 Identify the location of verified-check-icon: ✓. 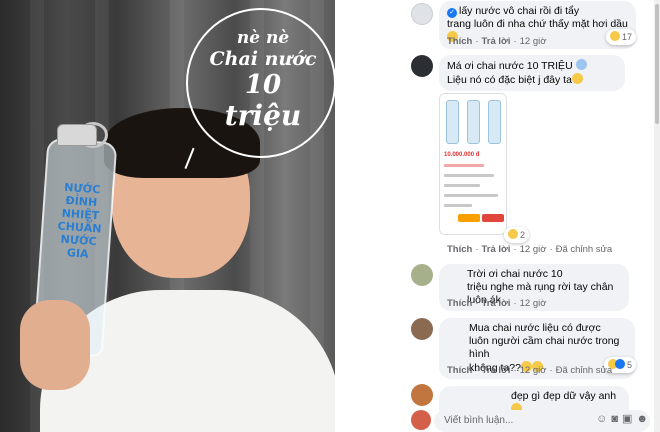
(452, 13).